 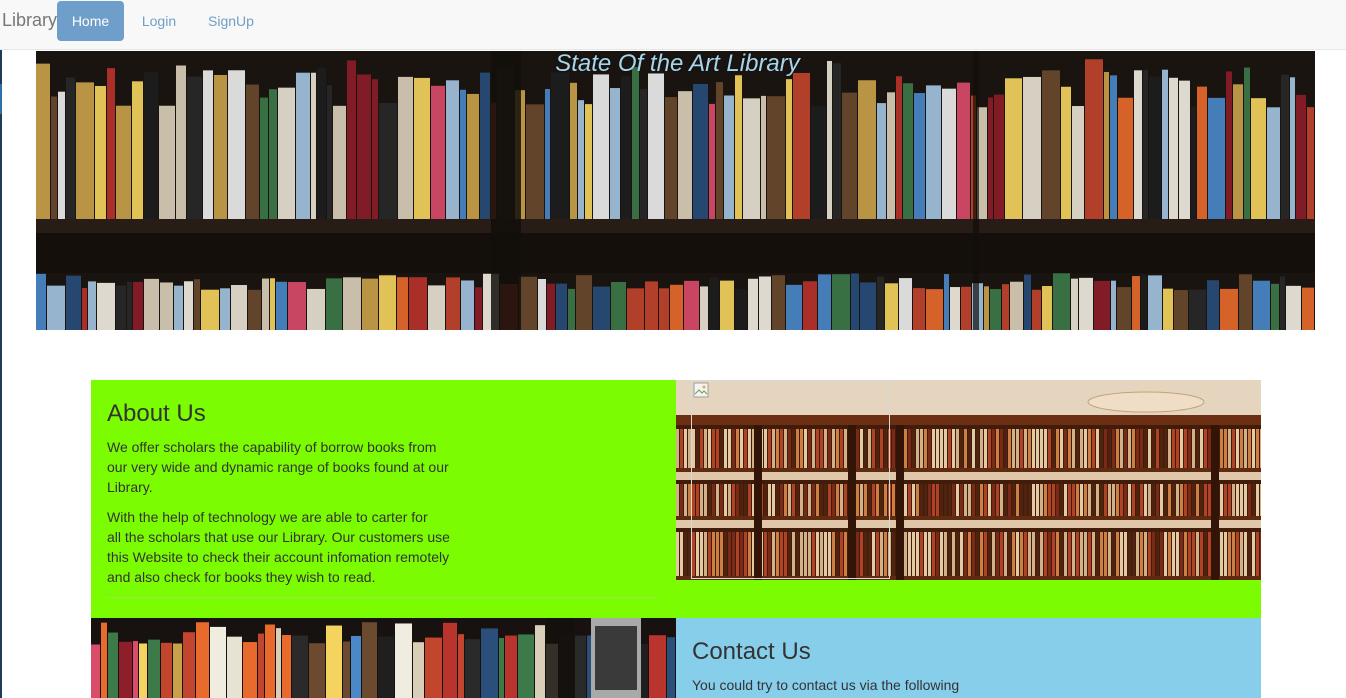 I want to click on navbar: Library Home Login SignUp, so click(x=673, y=25).